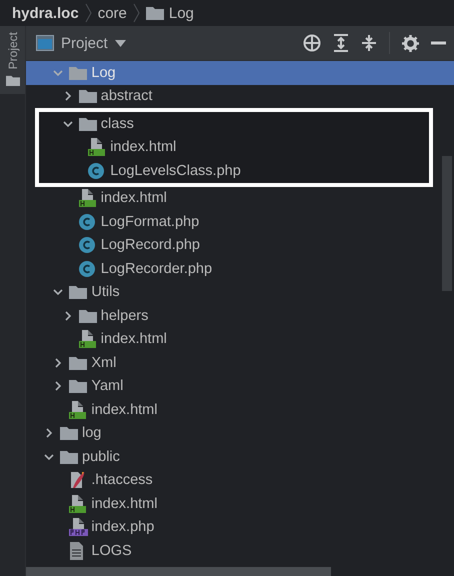 This screenshot has height=576, width=454. I want to click on horizontal-scrollbar, so click(178, 571).